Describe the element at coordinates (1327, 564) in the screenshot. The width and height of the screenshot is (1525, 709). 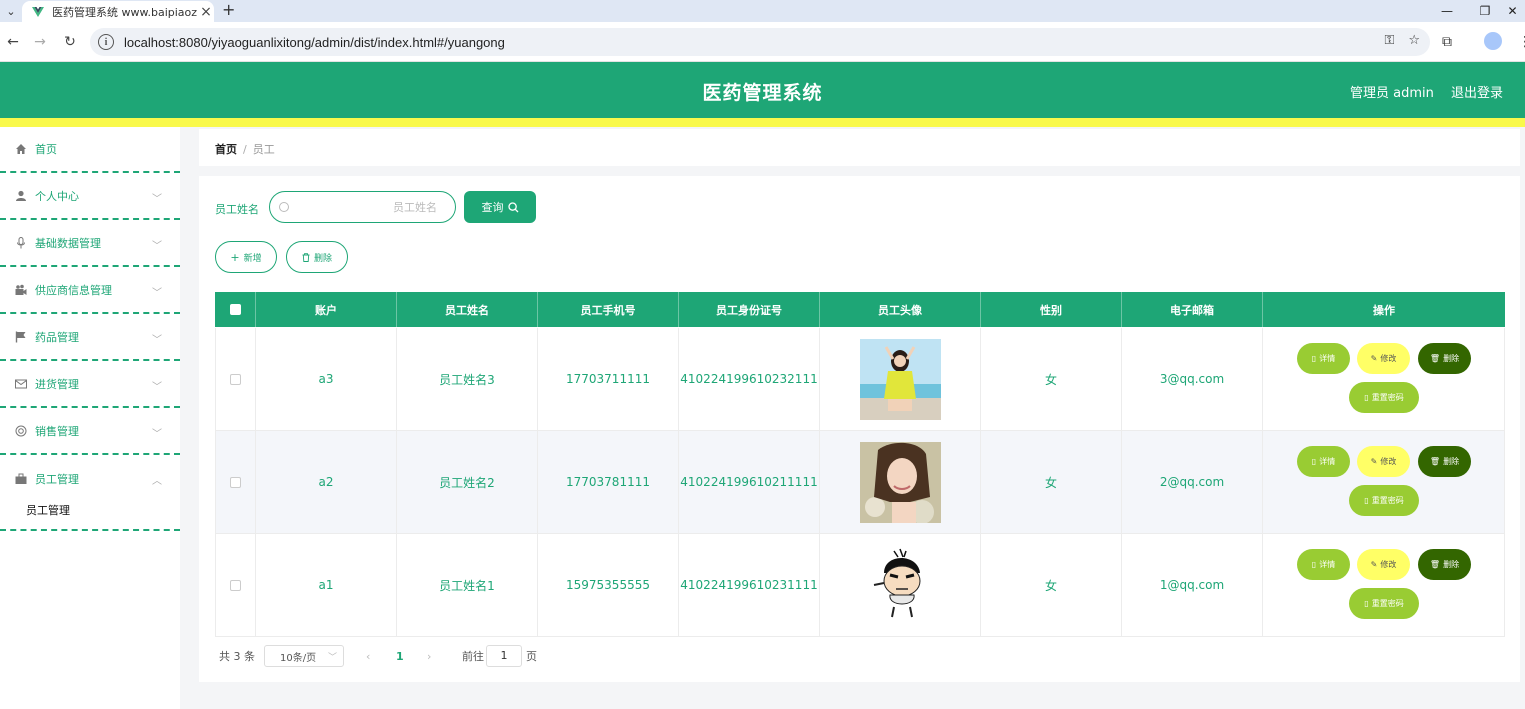
I see `detail-button-label: 详情` at that location.